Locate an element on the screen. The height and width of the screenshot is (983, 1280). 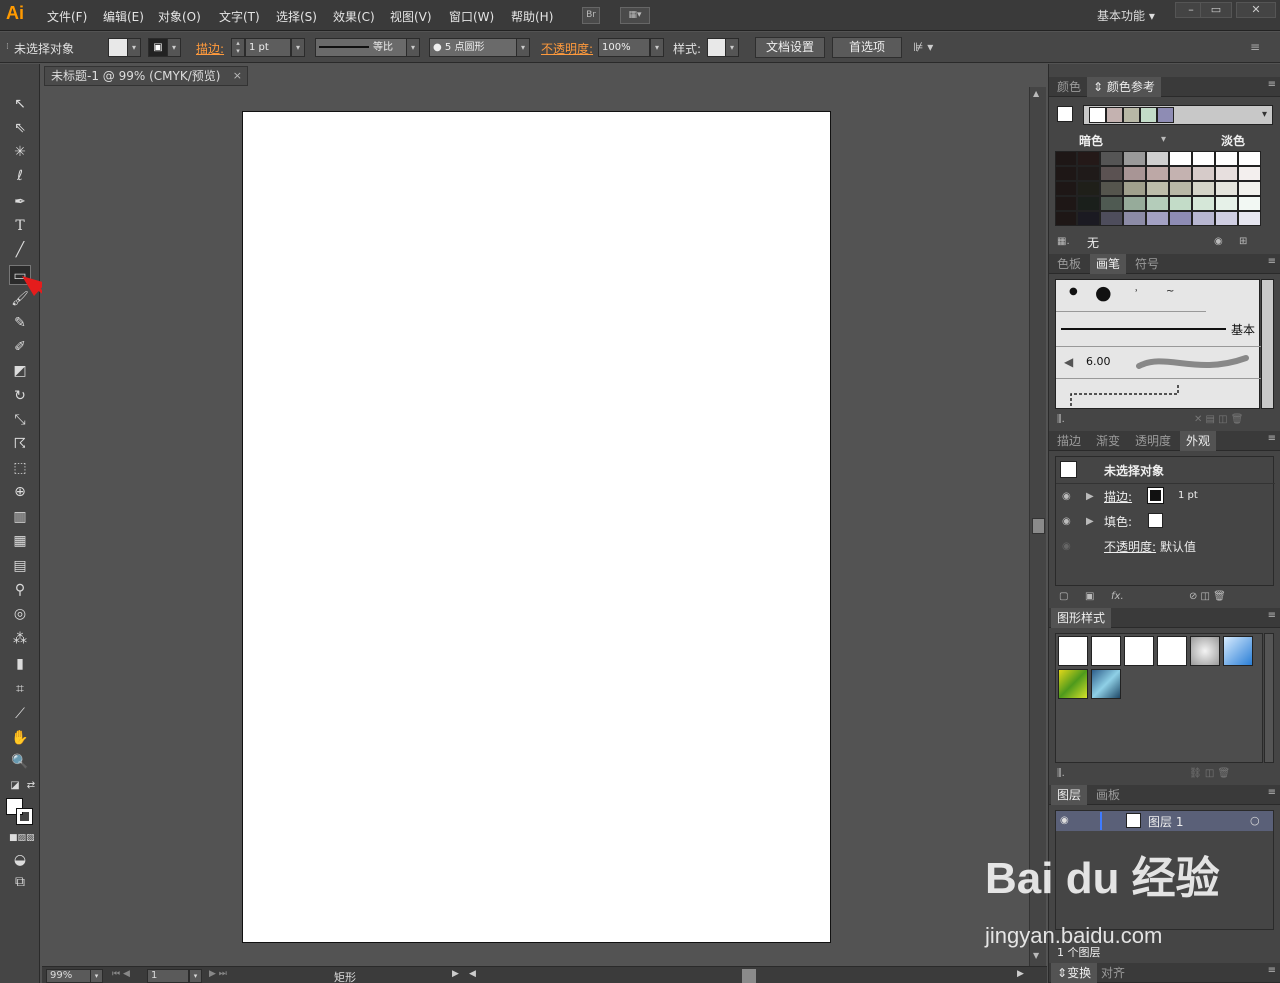
layer-row: ◉ 图层 1 ○ is located at coordinates (1164, 821).